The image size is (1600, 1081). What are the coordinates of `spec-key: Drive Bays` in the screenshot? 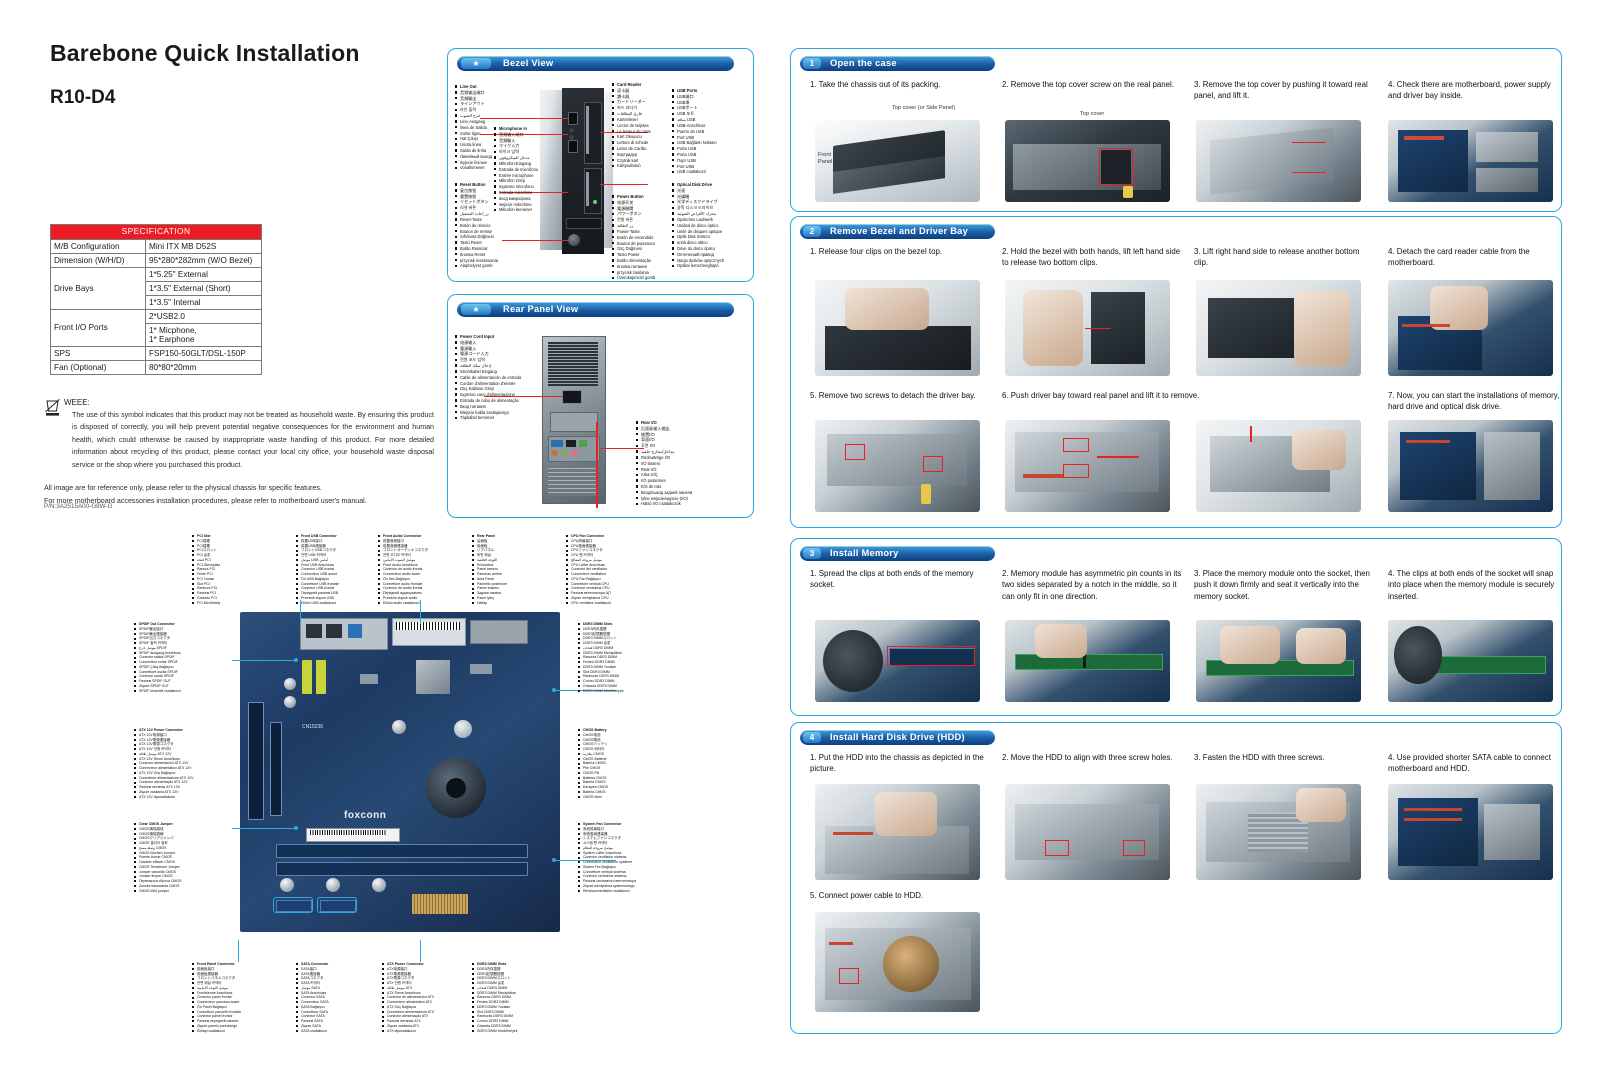 It's located at (98, 288).